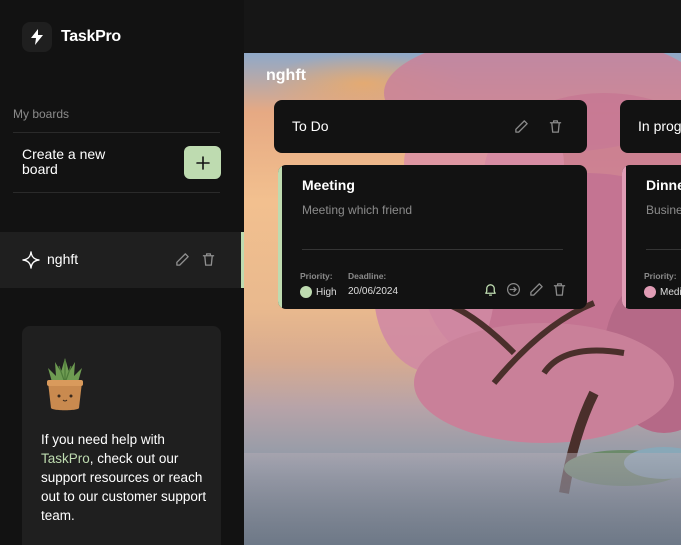  I want to click on board-name: nghft, so click(63, 259).